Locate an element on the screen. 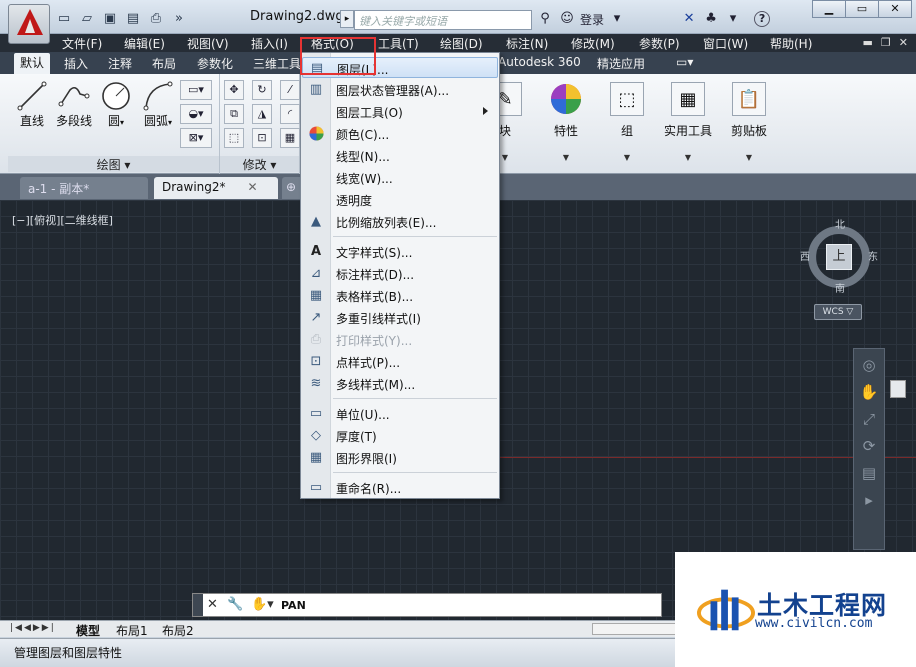 The image size is (916, 667). tab-parametric: 参数化 is located at coordinates (215, 63).